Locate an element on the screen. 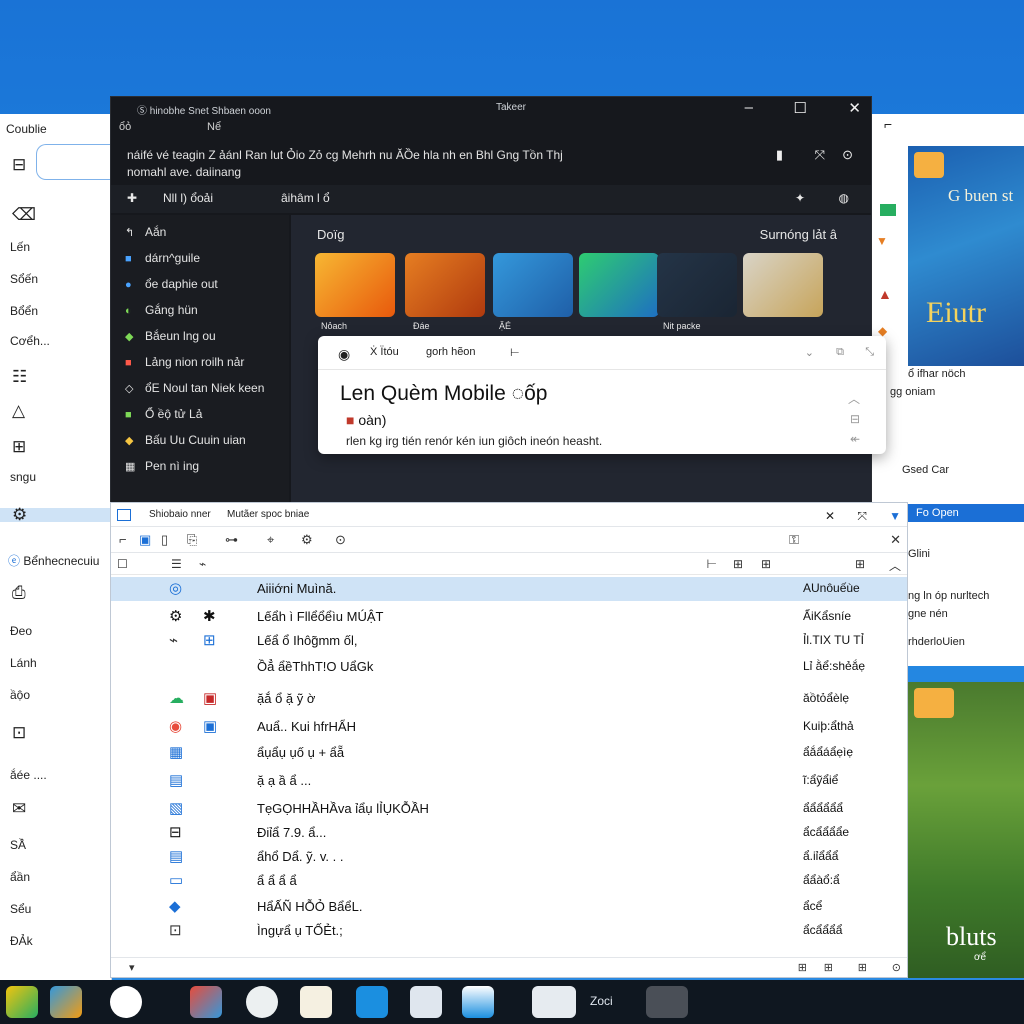 This screenshot has height=1024, width=1024. menu-icon: ⊢ is located at coordinates (515, 352).